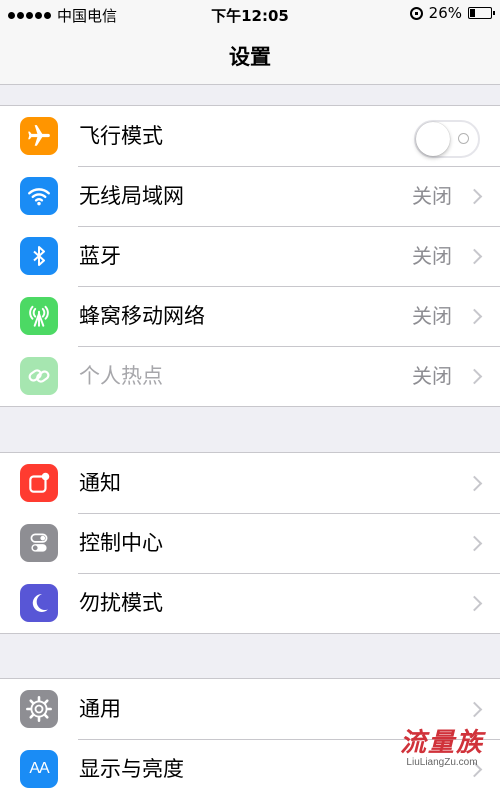 The height and width of the screenshot is (799, 500). What do you see at coordinates (463, 138) in the screenshot?
I see `toggle-off-indicator` at bounding box center [463, 138].